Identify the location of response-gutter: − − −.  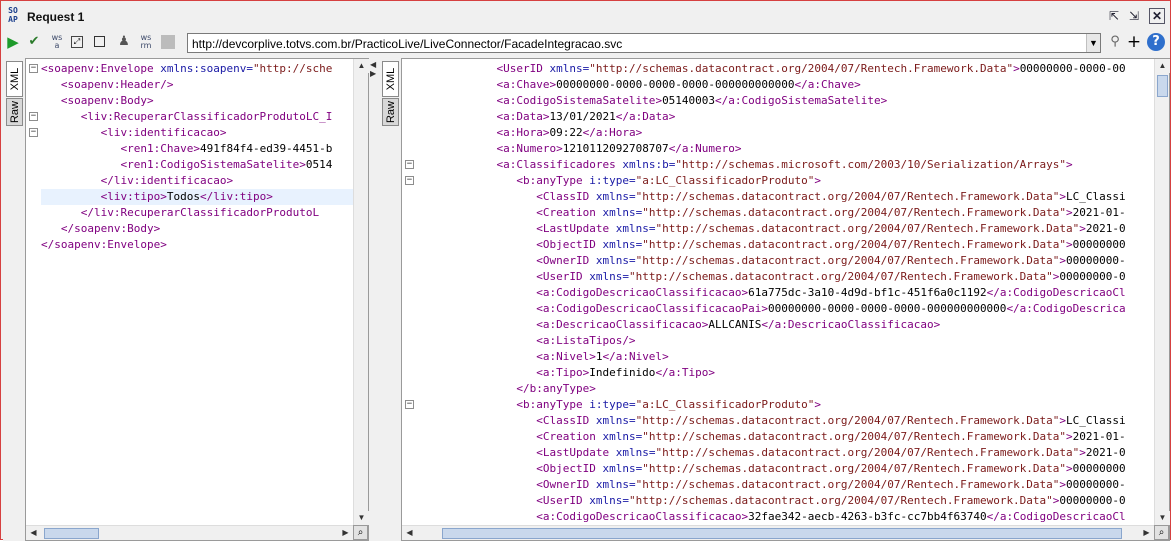
(410, 299).